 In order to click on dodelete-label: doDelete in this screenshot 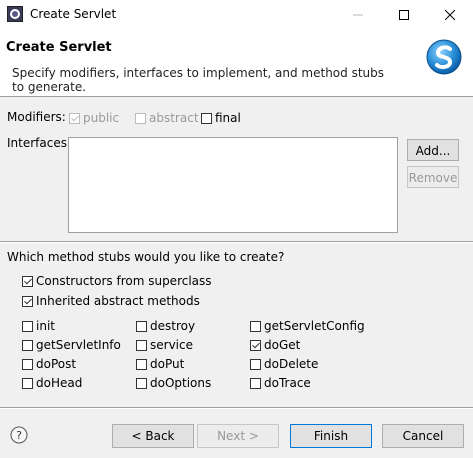, I will do `click(291, 364)`.